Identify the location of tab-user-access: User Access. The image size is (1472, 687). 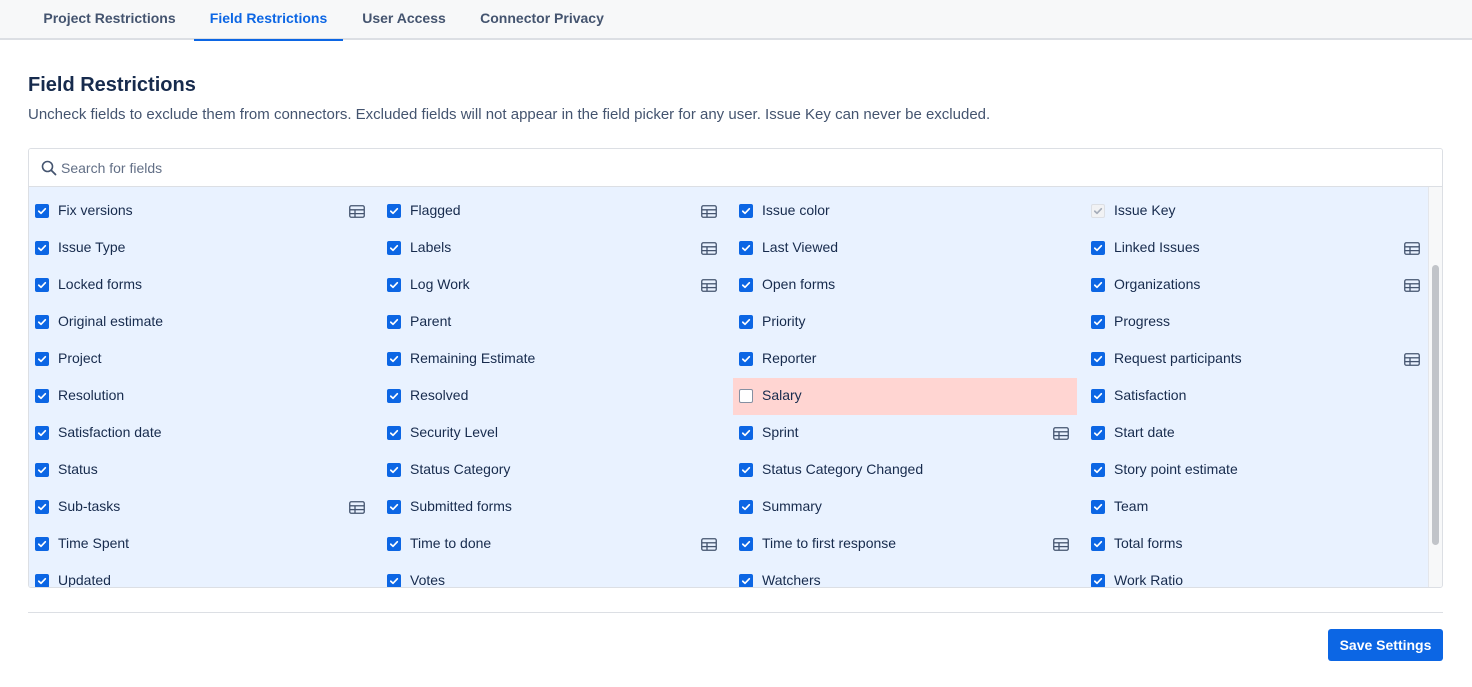
(404, 20).